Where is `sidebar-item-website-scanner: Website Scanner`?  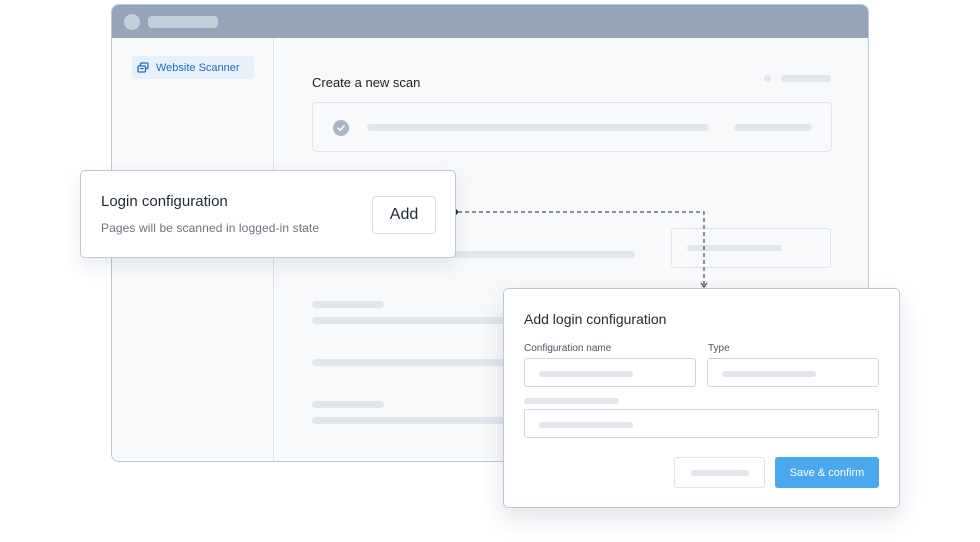
sidebar-item-website-scanner: Website Scanner is located at coordinates (193, 67).